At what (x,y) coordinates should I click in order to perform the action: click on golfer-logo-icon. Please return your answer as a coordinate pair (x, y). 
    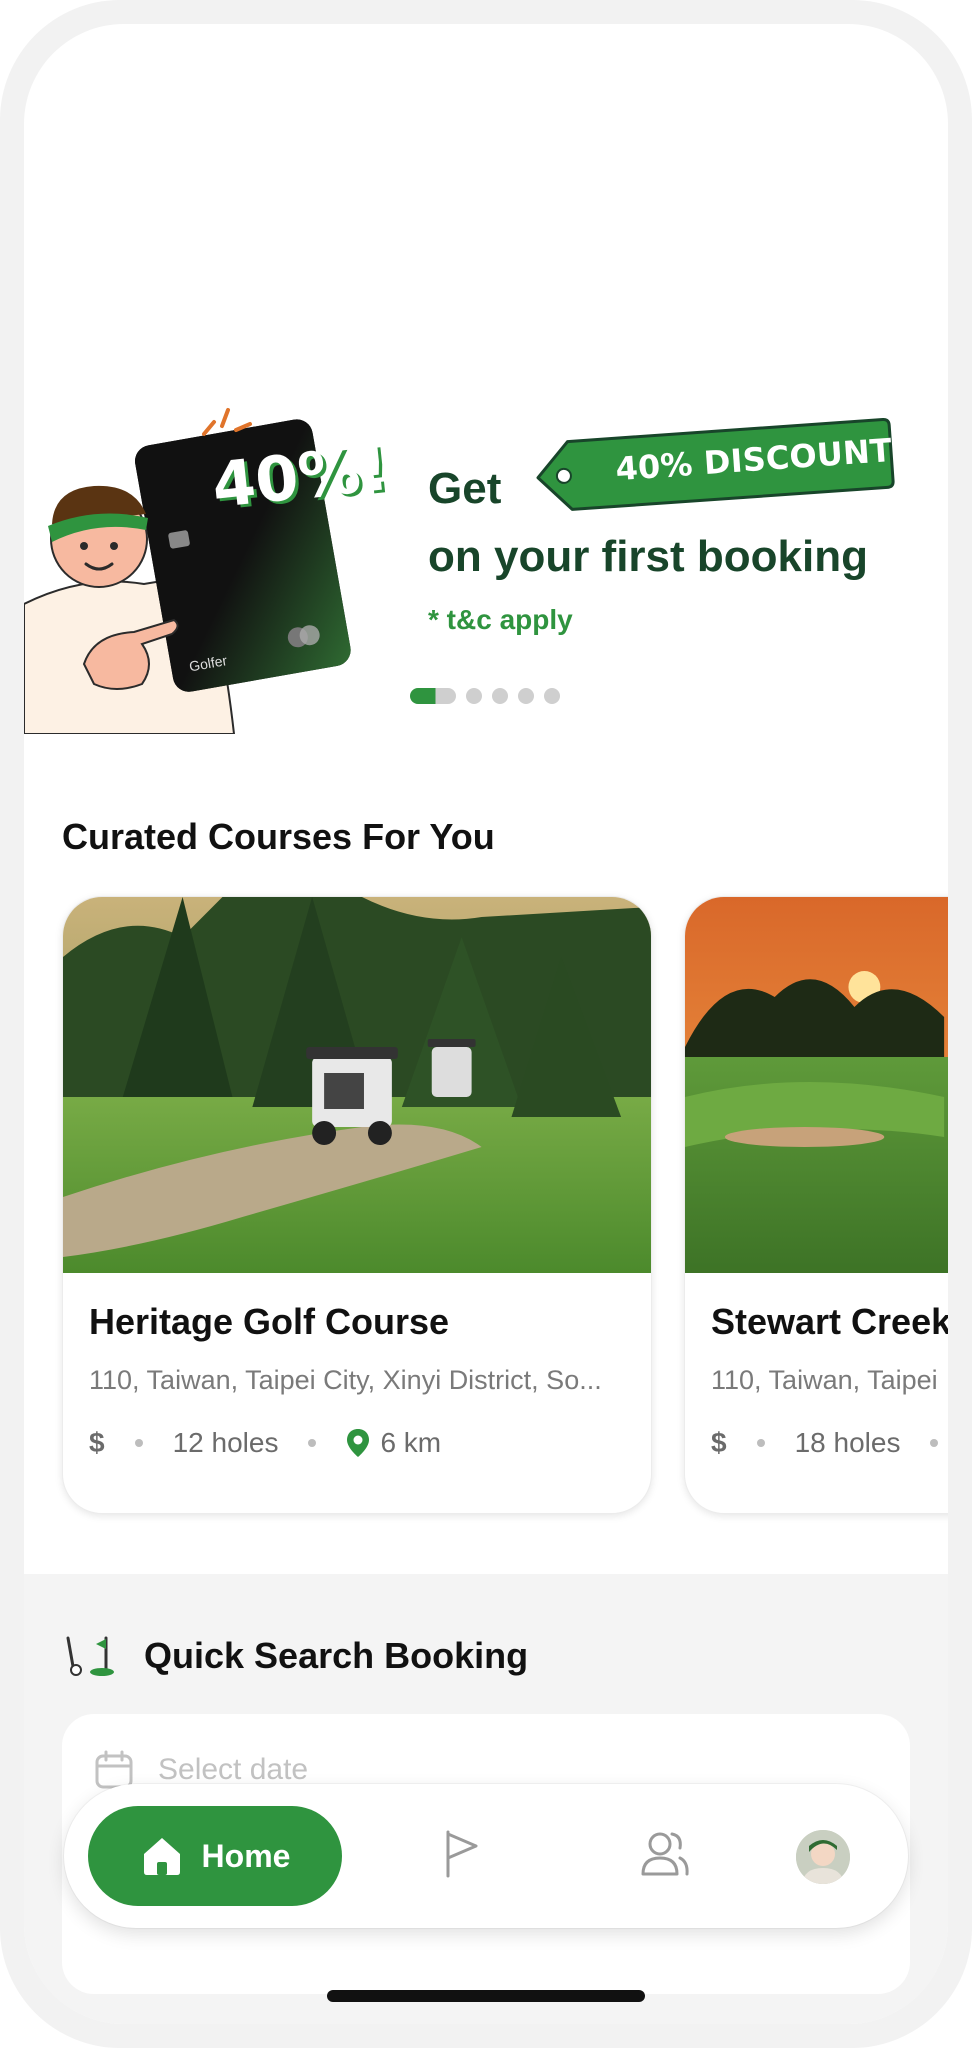
    Looking at the image, I should click on (100, 200).